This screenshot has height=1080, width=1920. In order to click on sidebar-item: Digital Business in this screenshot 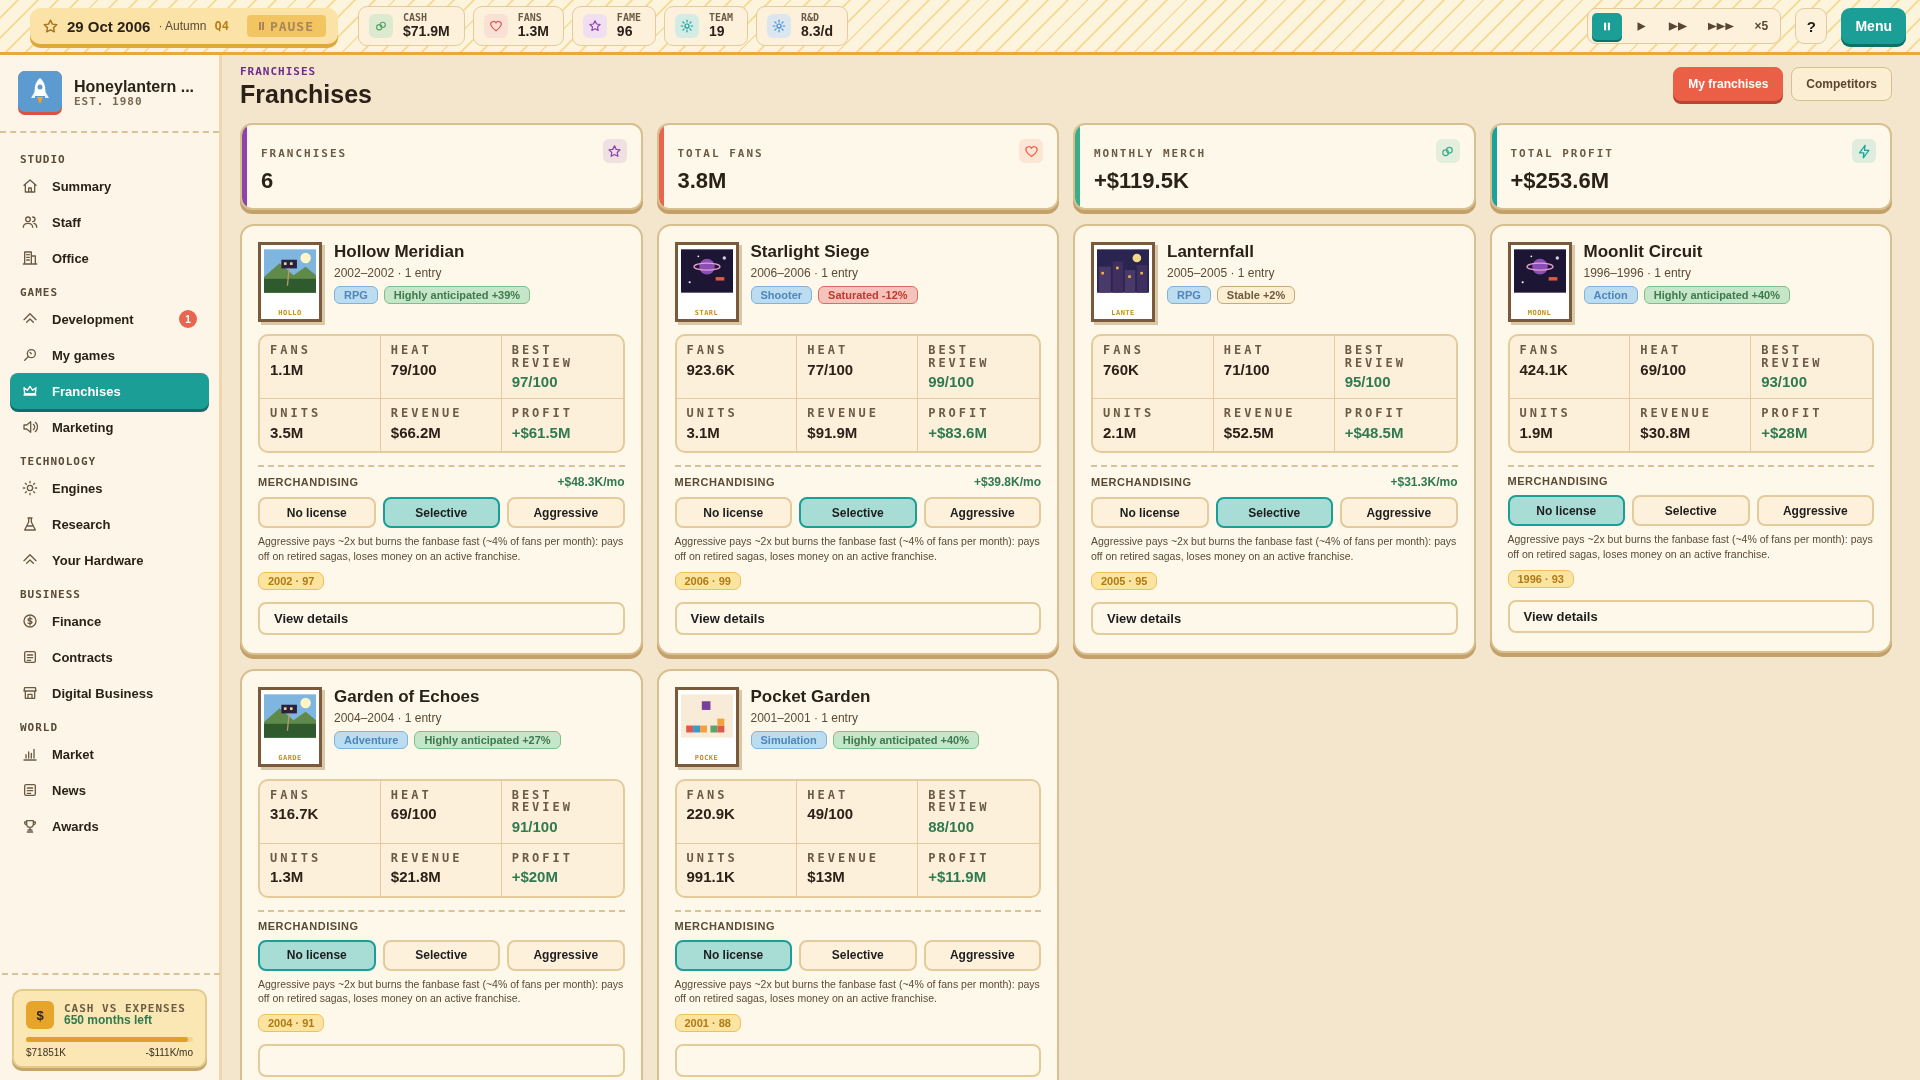, I will do `click(109, 693)`.